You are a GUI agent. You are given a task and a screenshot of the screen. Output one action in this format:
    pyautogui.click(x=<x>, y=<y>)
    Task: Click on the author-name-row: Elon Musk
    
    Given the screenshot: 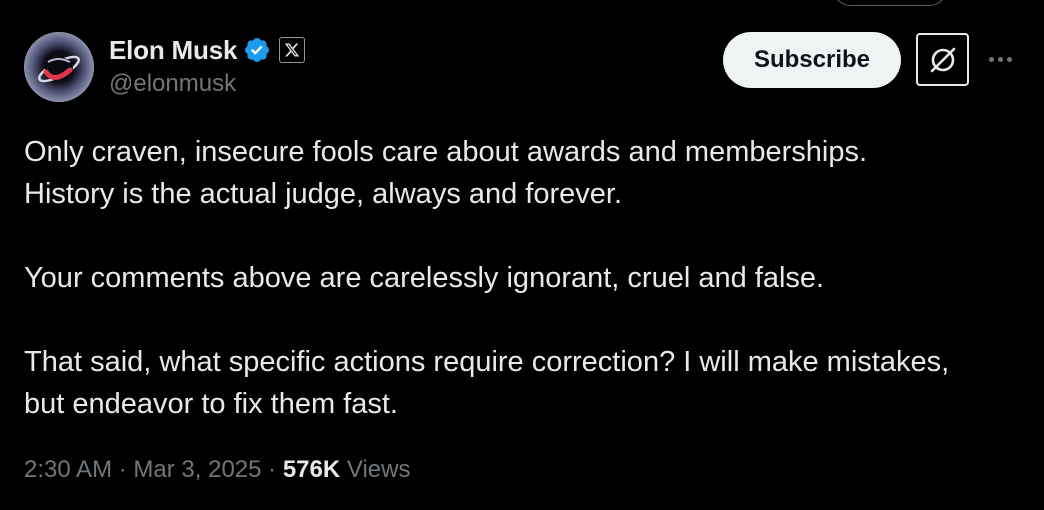 What is the action you would take?
    pyautogui.click(x=207, y=50)
    